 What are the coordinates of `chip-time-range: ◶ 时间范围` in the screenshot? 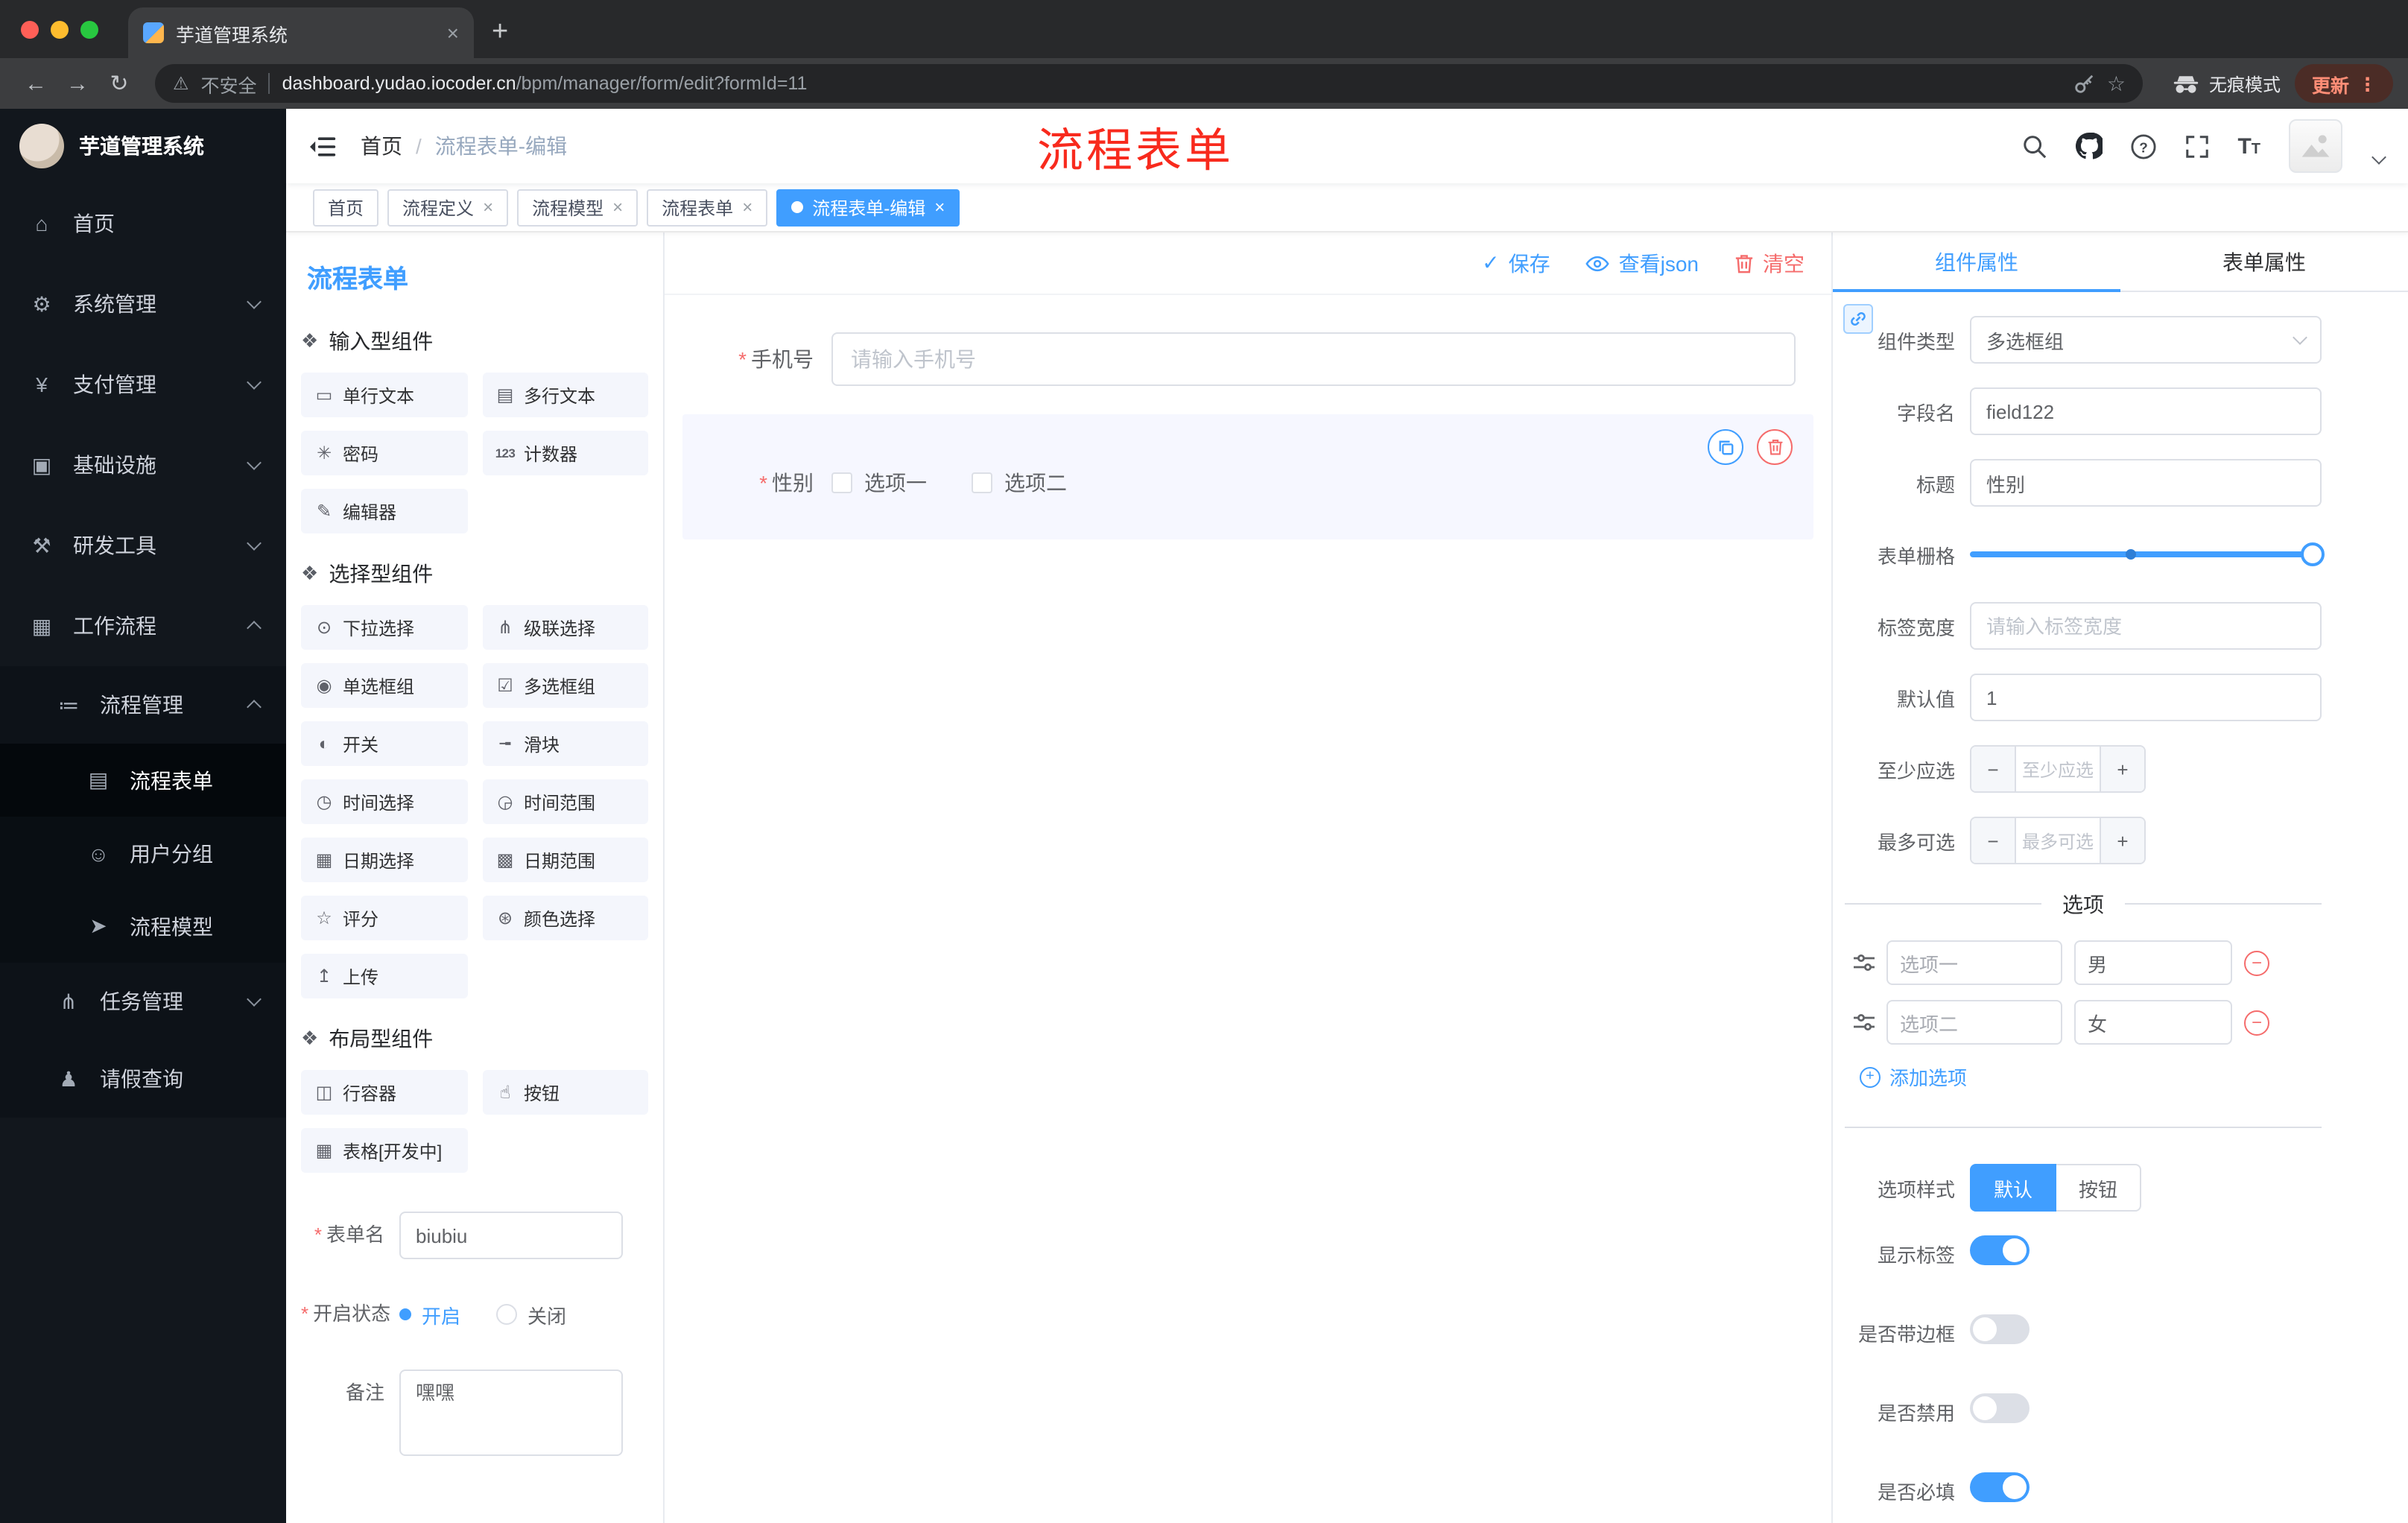 It's located at (565, 802).